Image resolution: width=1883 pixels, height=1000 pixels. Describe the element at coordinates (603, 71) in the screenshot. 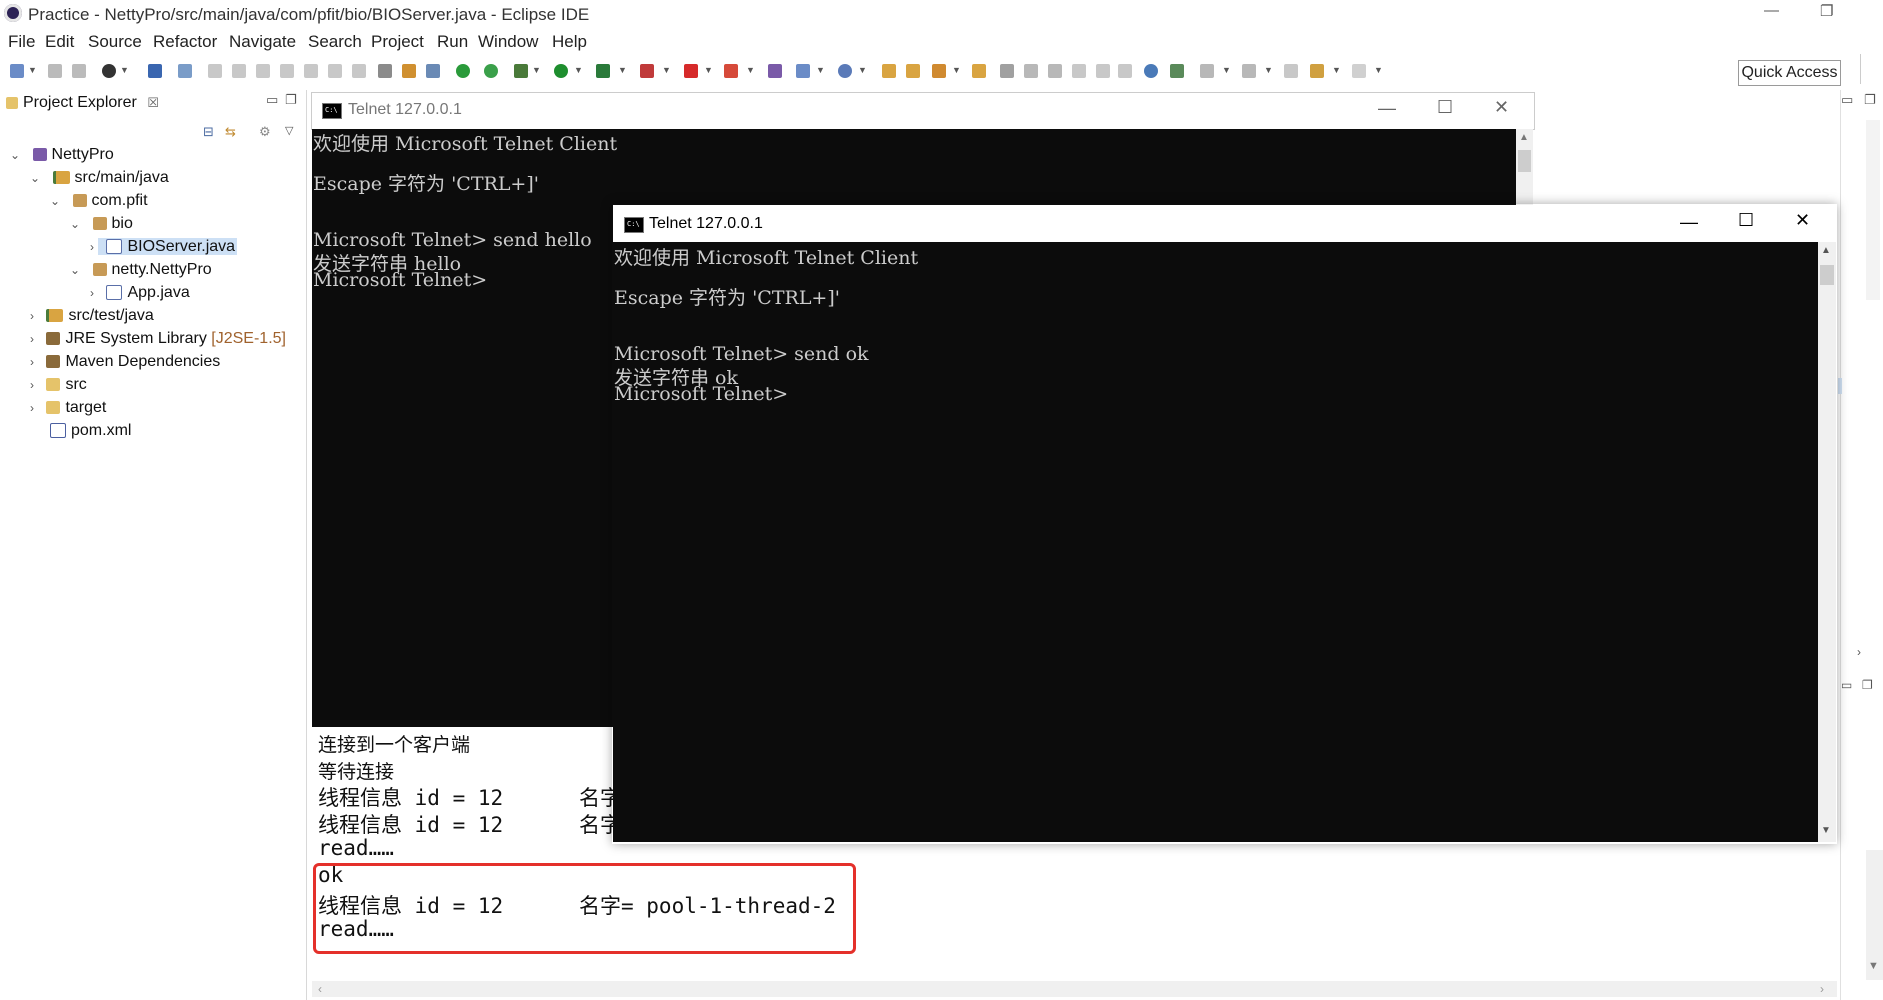

I see `coverage-icon` at that location.